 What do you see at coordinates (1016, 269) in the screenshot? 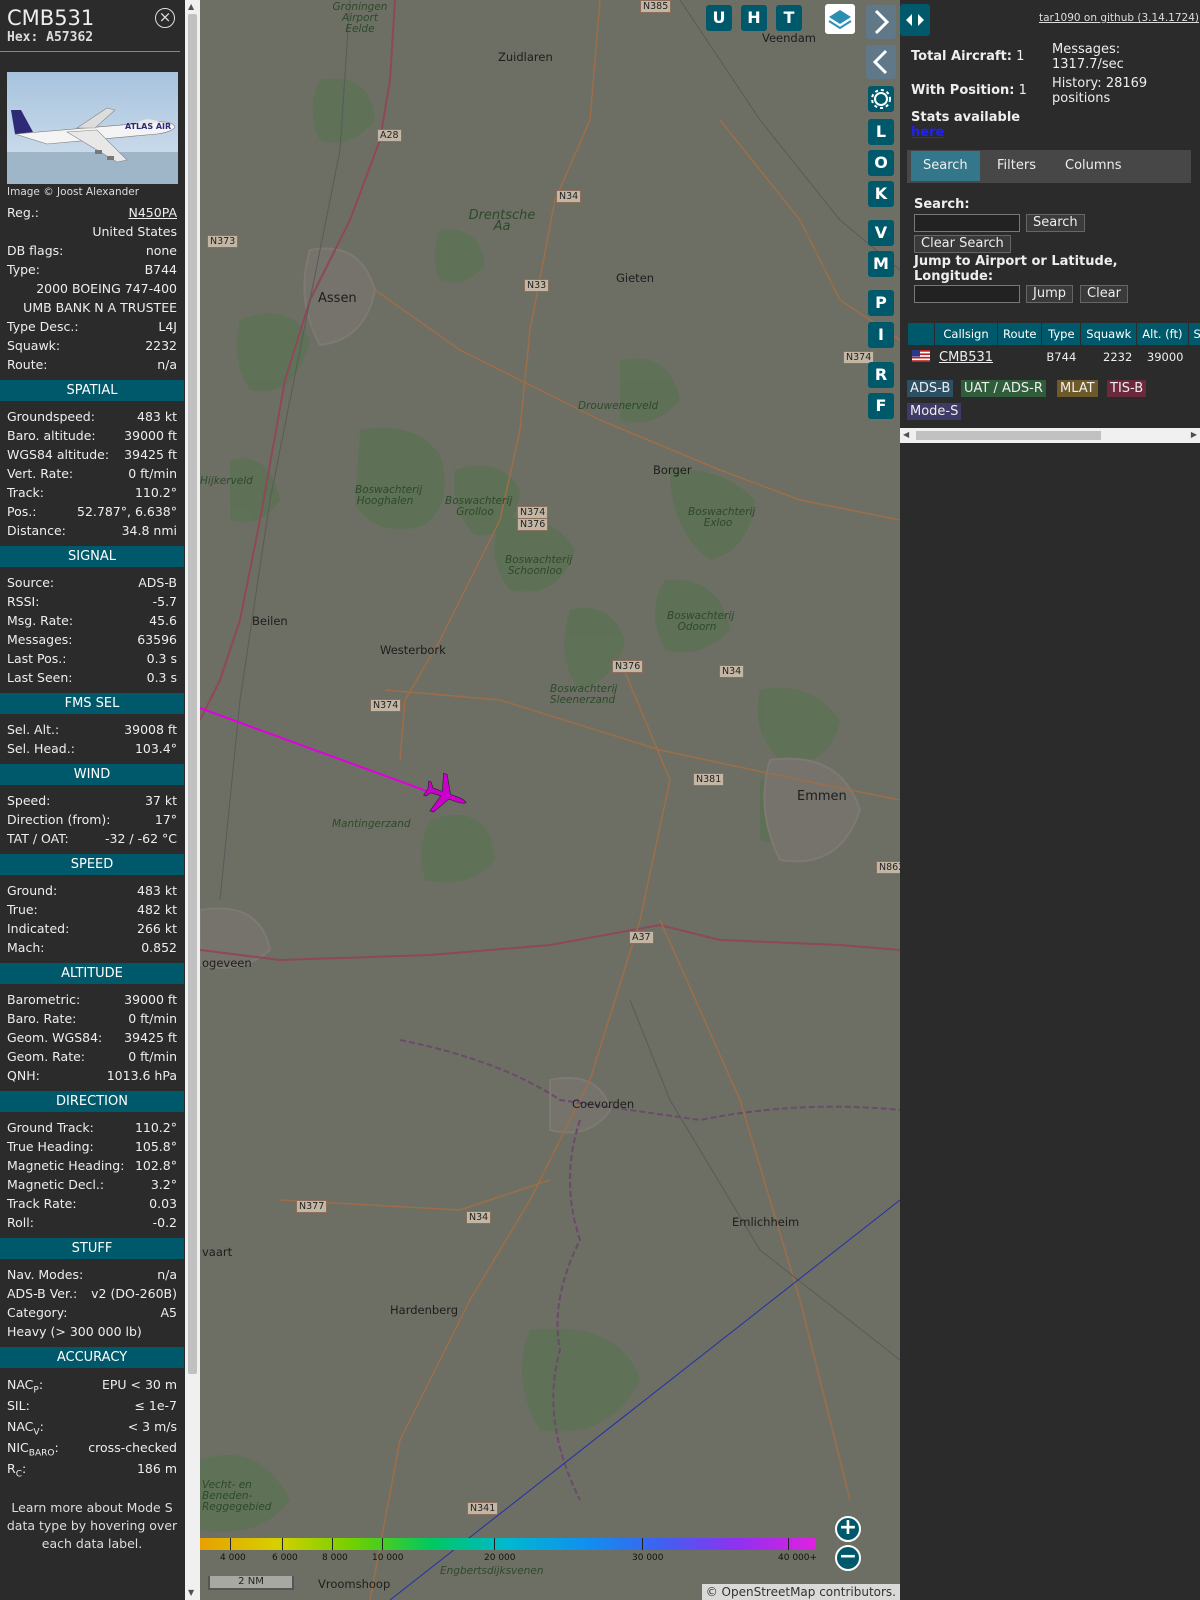
I see `jump-label: Jump to Airport or Latitude, Longitude:` at bounding box center [1016, 269].